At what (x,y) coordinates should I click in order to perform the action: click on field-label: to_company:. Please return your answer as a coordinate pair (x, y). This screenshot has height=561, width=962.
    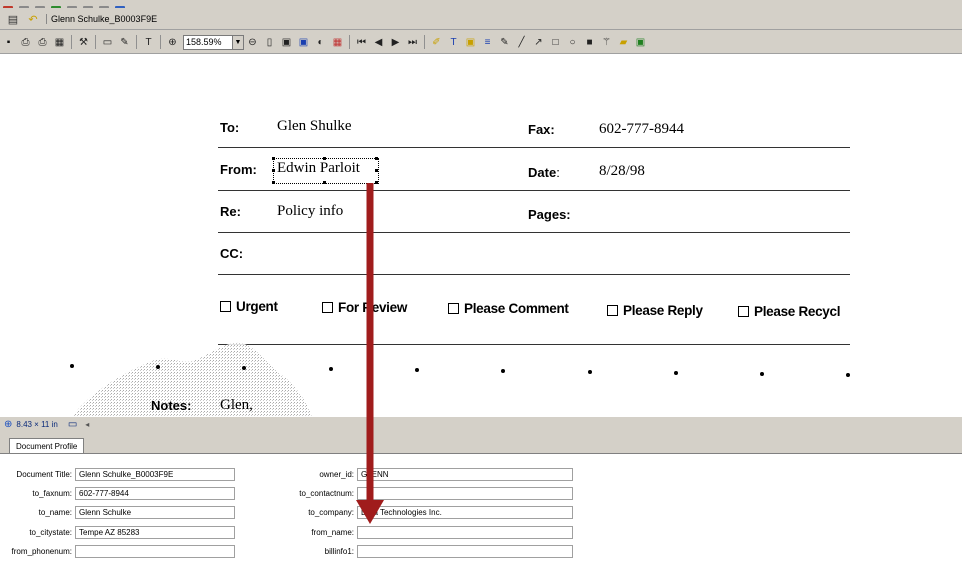
    Looking at the image, I should click on (331, 512).